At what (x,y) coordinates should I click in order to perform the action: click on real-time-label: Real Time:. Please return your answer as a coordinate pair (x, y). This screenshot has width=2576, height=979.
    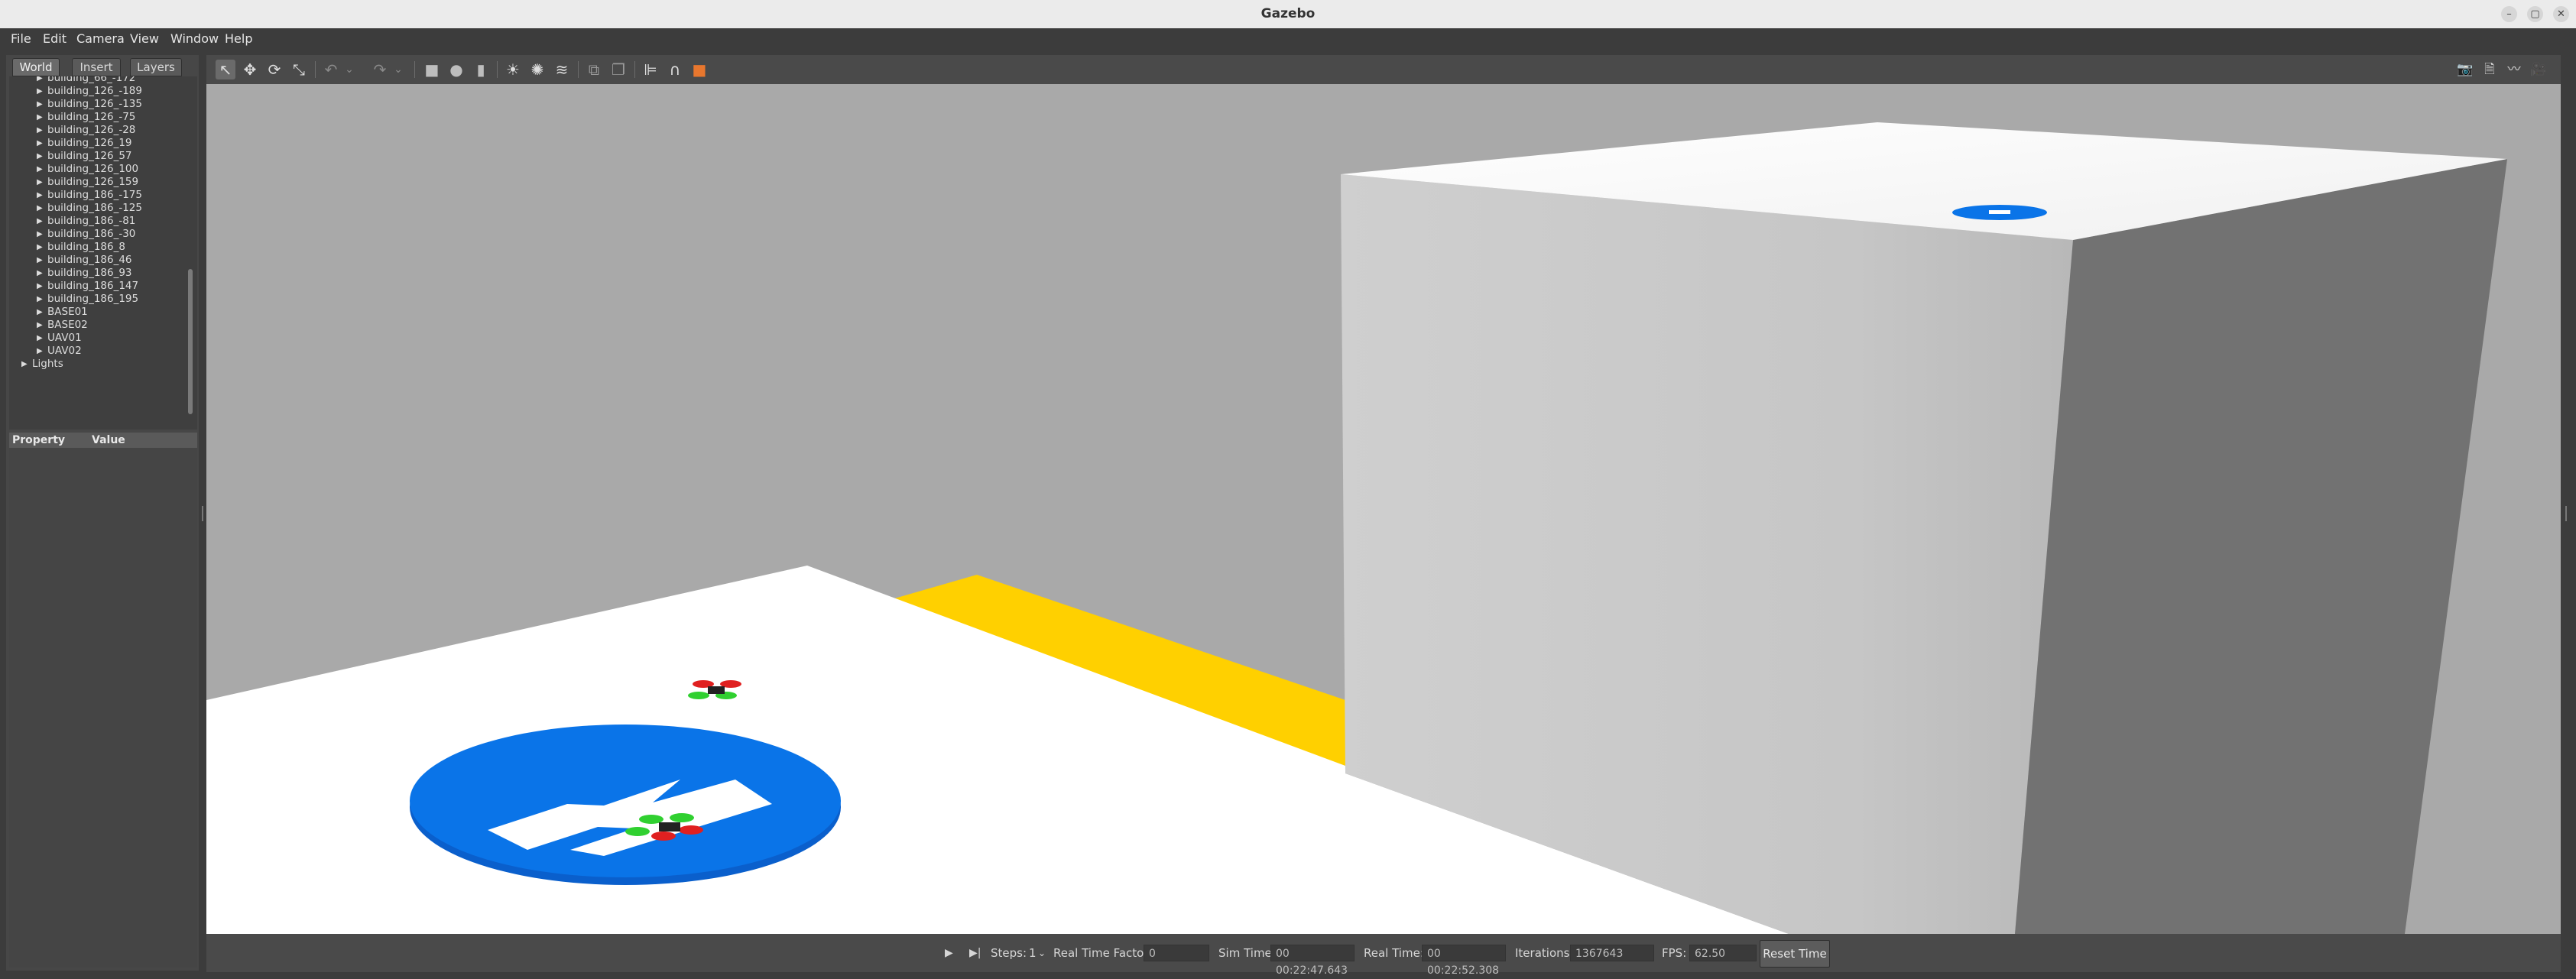
    Looking at the image, I should click on (1394, 953).